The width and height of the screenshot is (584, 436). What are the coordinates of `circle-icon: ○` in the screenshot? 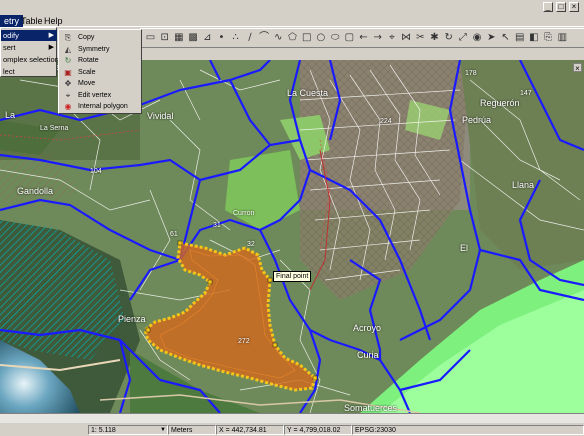 It's located at (320, 38).